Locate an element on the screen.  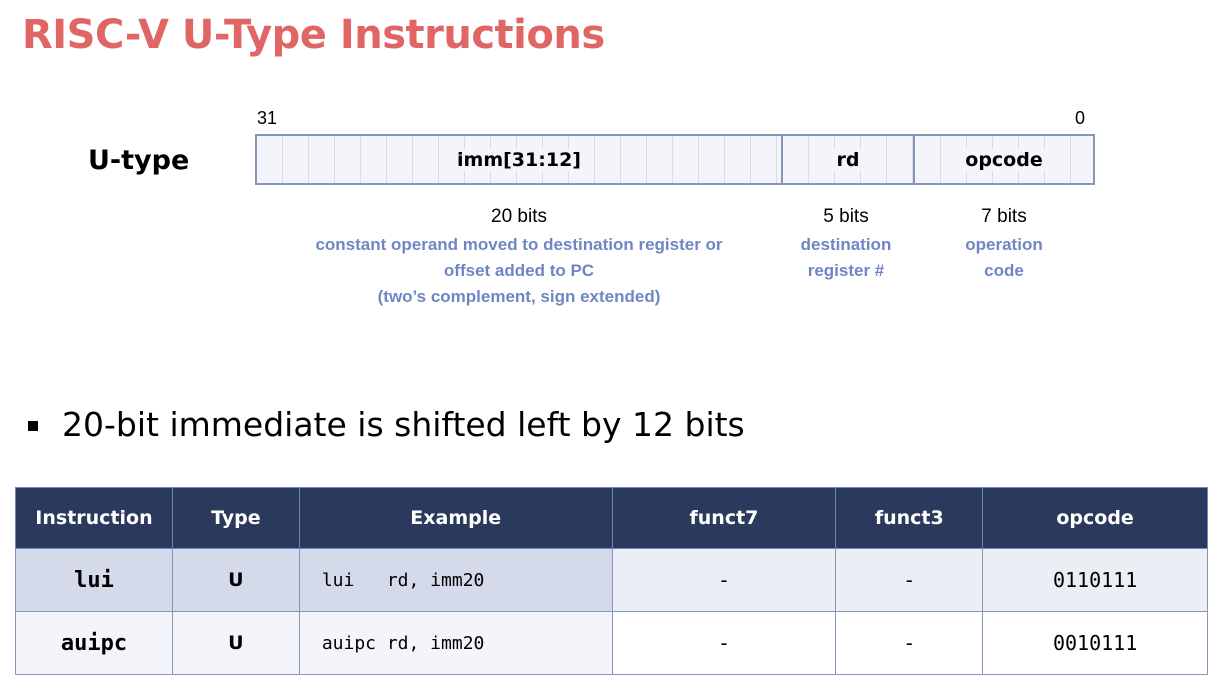
field-rd-note-2: register # is located at coordinates (846, 270).